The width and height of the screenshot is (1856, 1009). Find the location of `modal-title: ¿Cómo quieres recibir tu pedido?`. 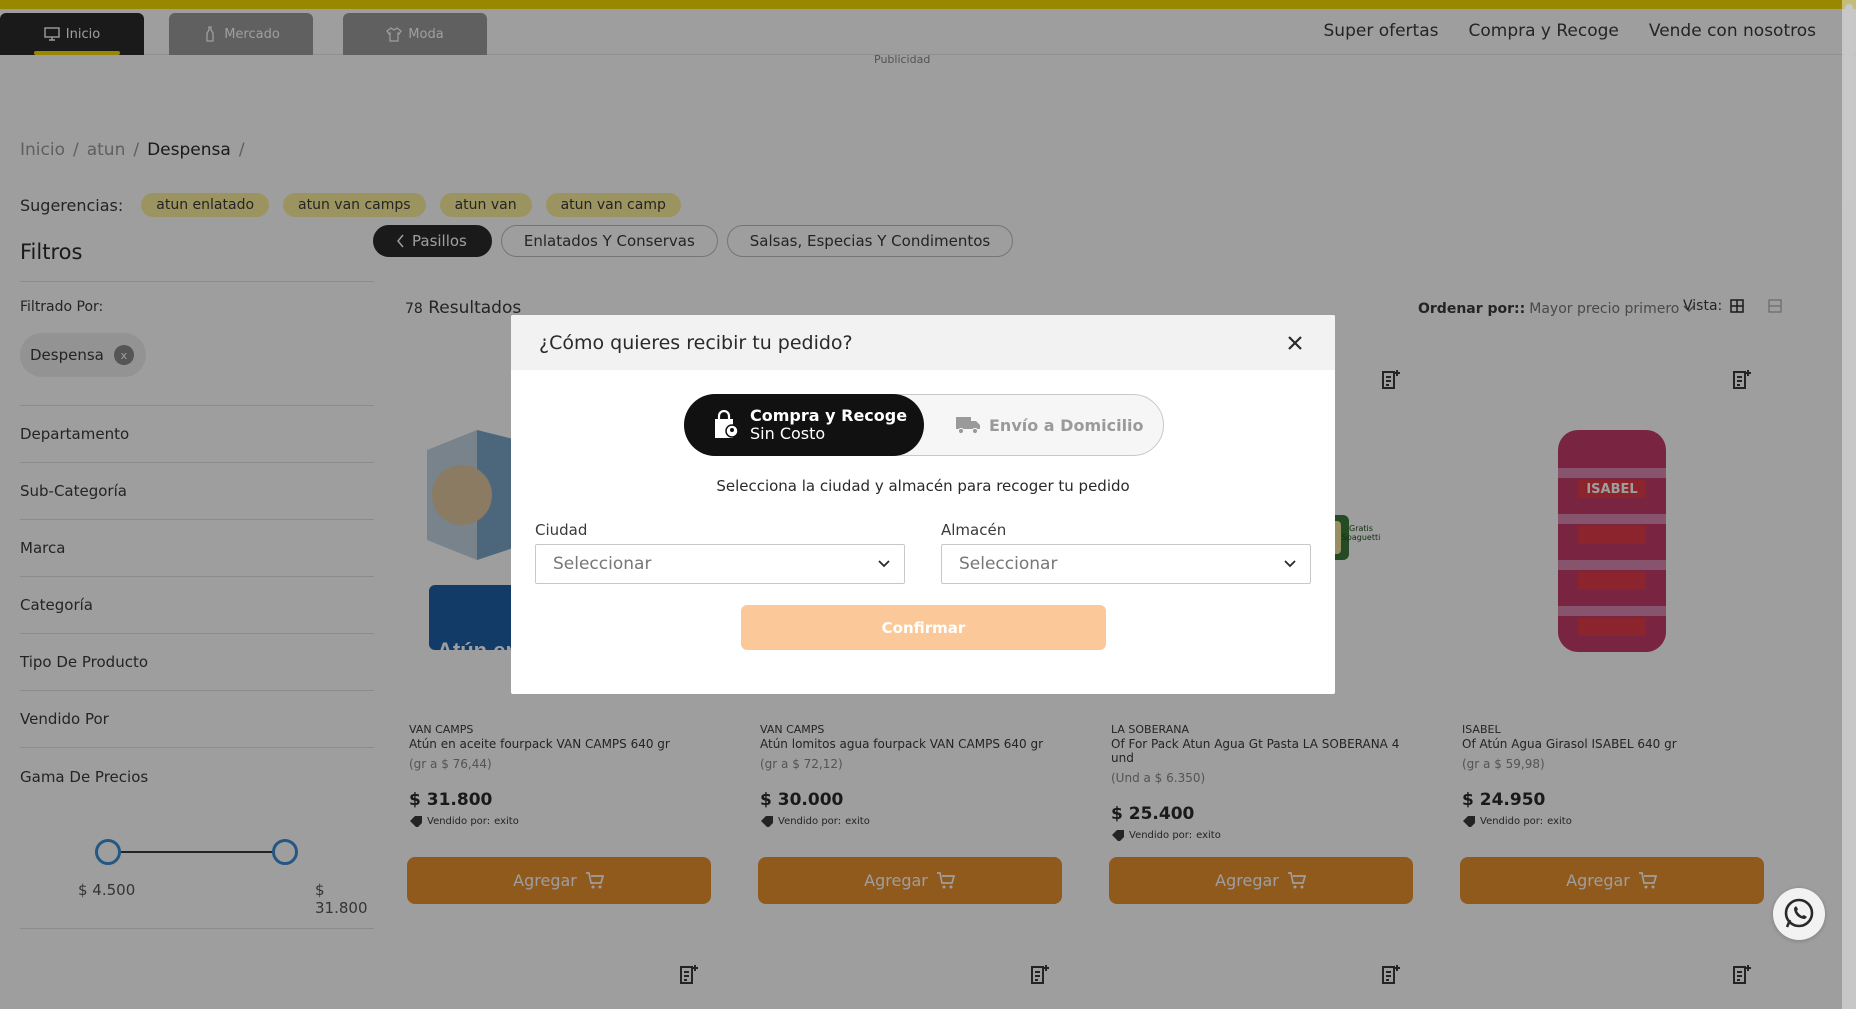

modal-title: ¿Cómo quieres recibir tu pedido? is located at coordinates (696, 342).